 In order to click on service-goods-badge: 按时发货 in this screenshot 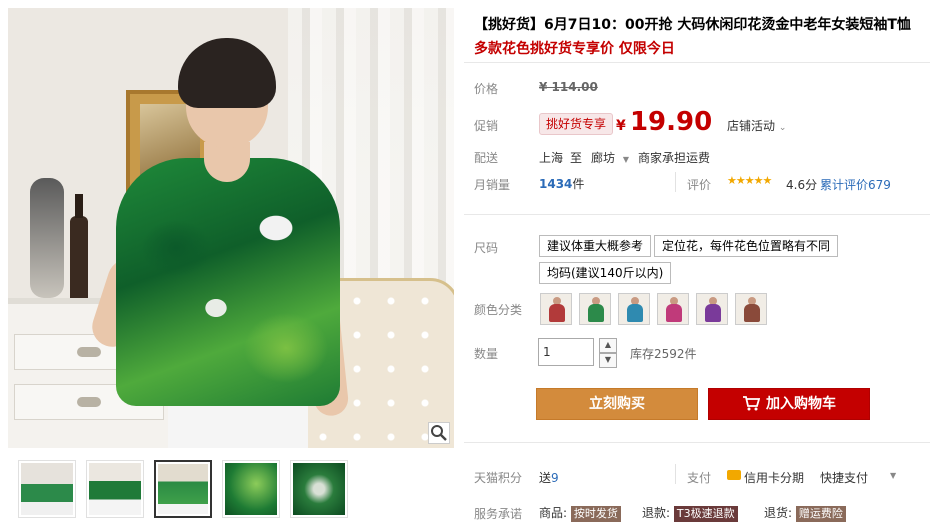, I will do `click(595, 514)`.